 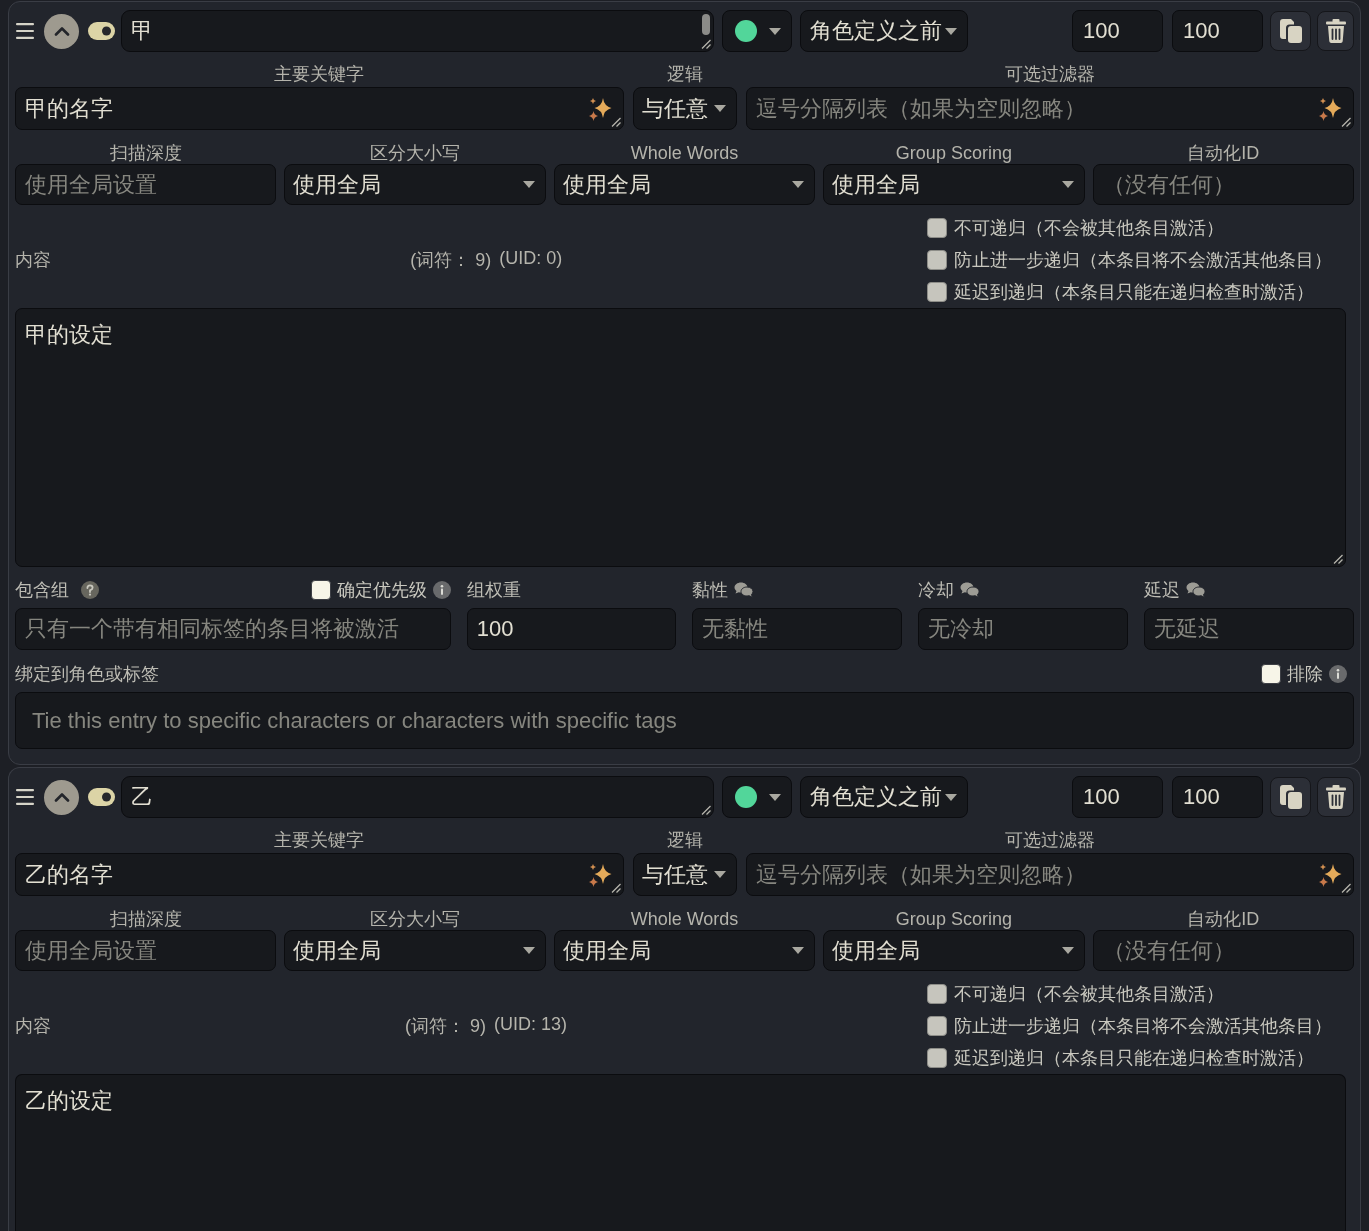 I want to click on scrollbar-thumb, so click(x=706, y=24).